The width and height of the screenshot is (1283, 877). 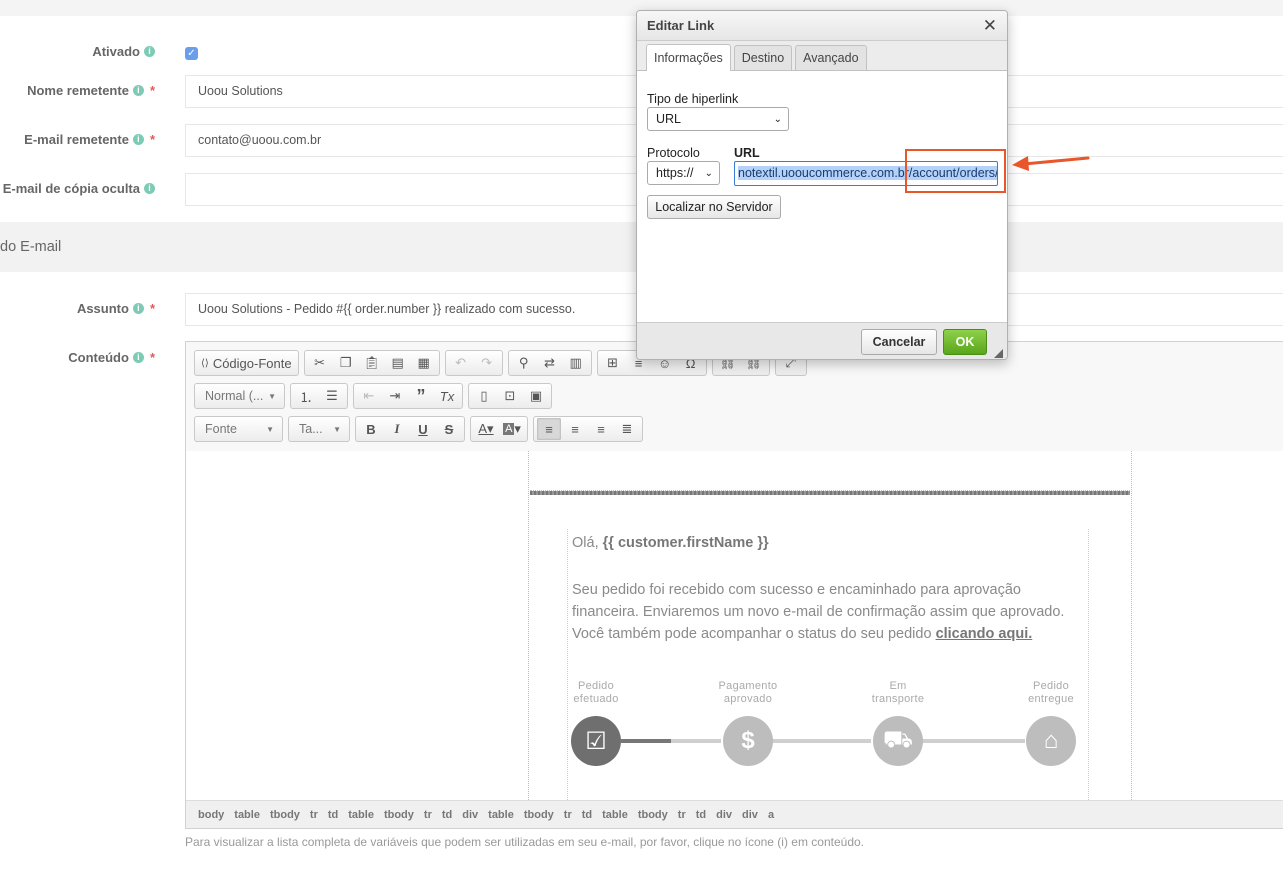 What do you see at coordinates (575, 429) in the screenshot?
I see `align-center-icon: ≡` at bounding box center [575, 429].